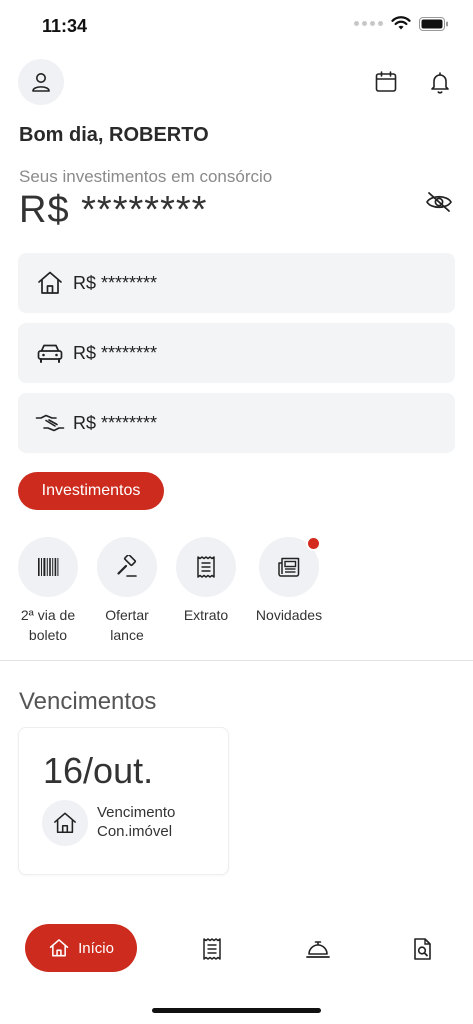  I want to click on section-divider, so click(236, 660).